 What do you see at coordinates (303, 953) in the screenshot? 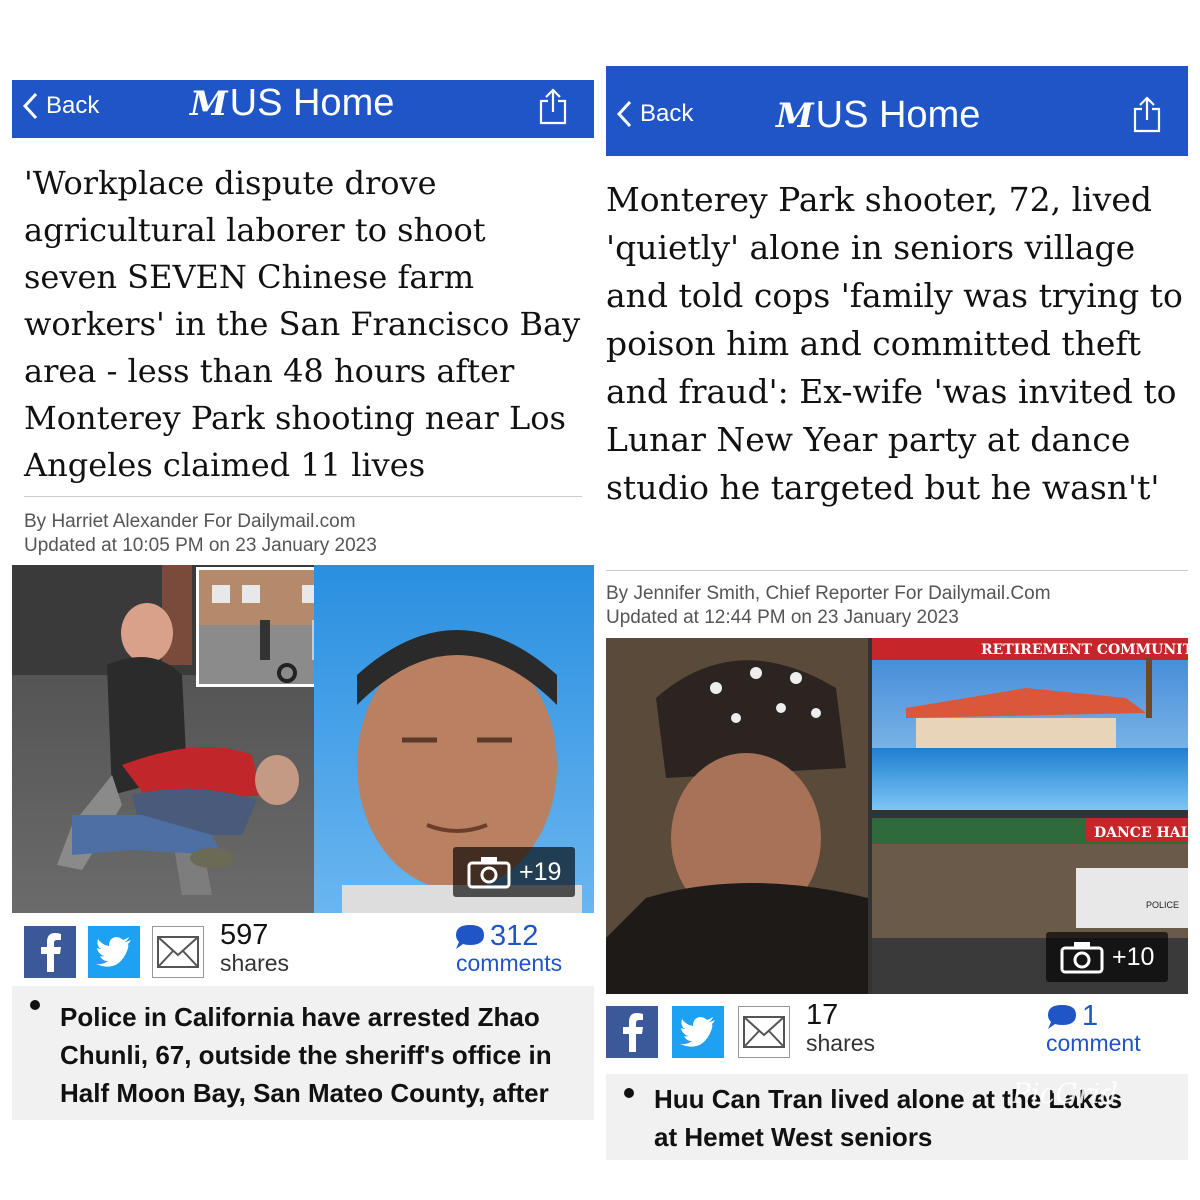
I see `share-bar: 597 shares 312 comments` at bounding box center [303, 953].